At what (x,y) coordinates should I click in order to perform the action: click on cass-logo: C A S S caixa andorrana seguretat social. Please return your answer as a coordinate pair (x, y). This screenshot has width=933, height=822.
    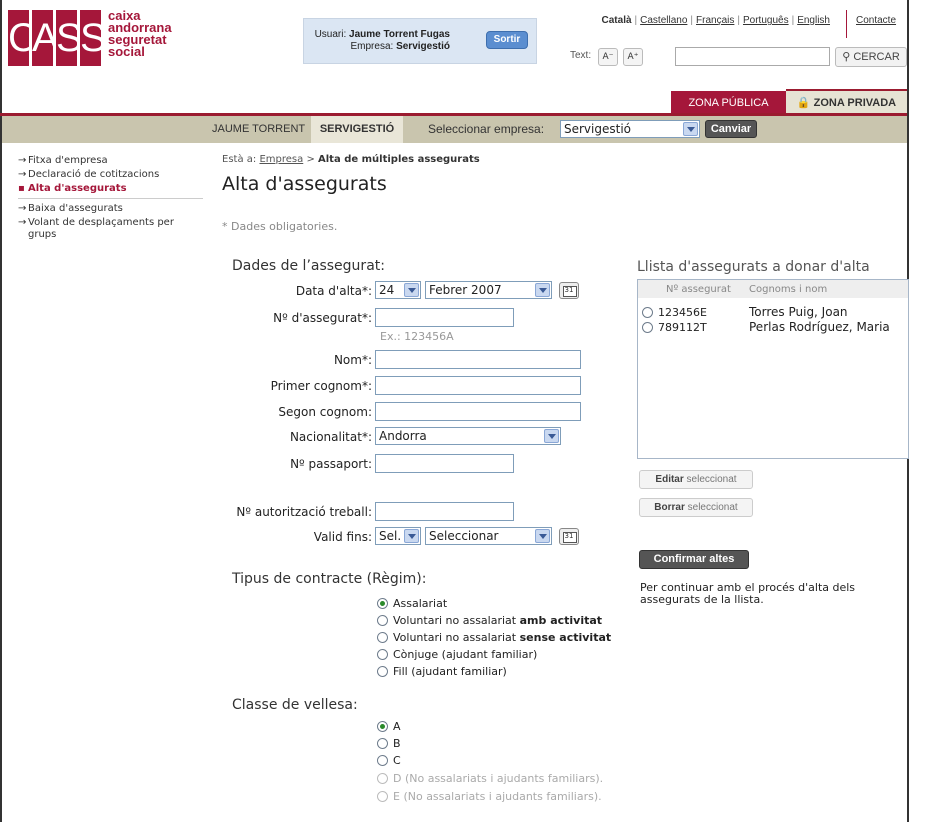
    Looking at the image, I should click on (93, 39).